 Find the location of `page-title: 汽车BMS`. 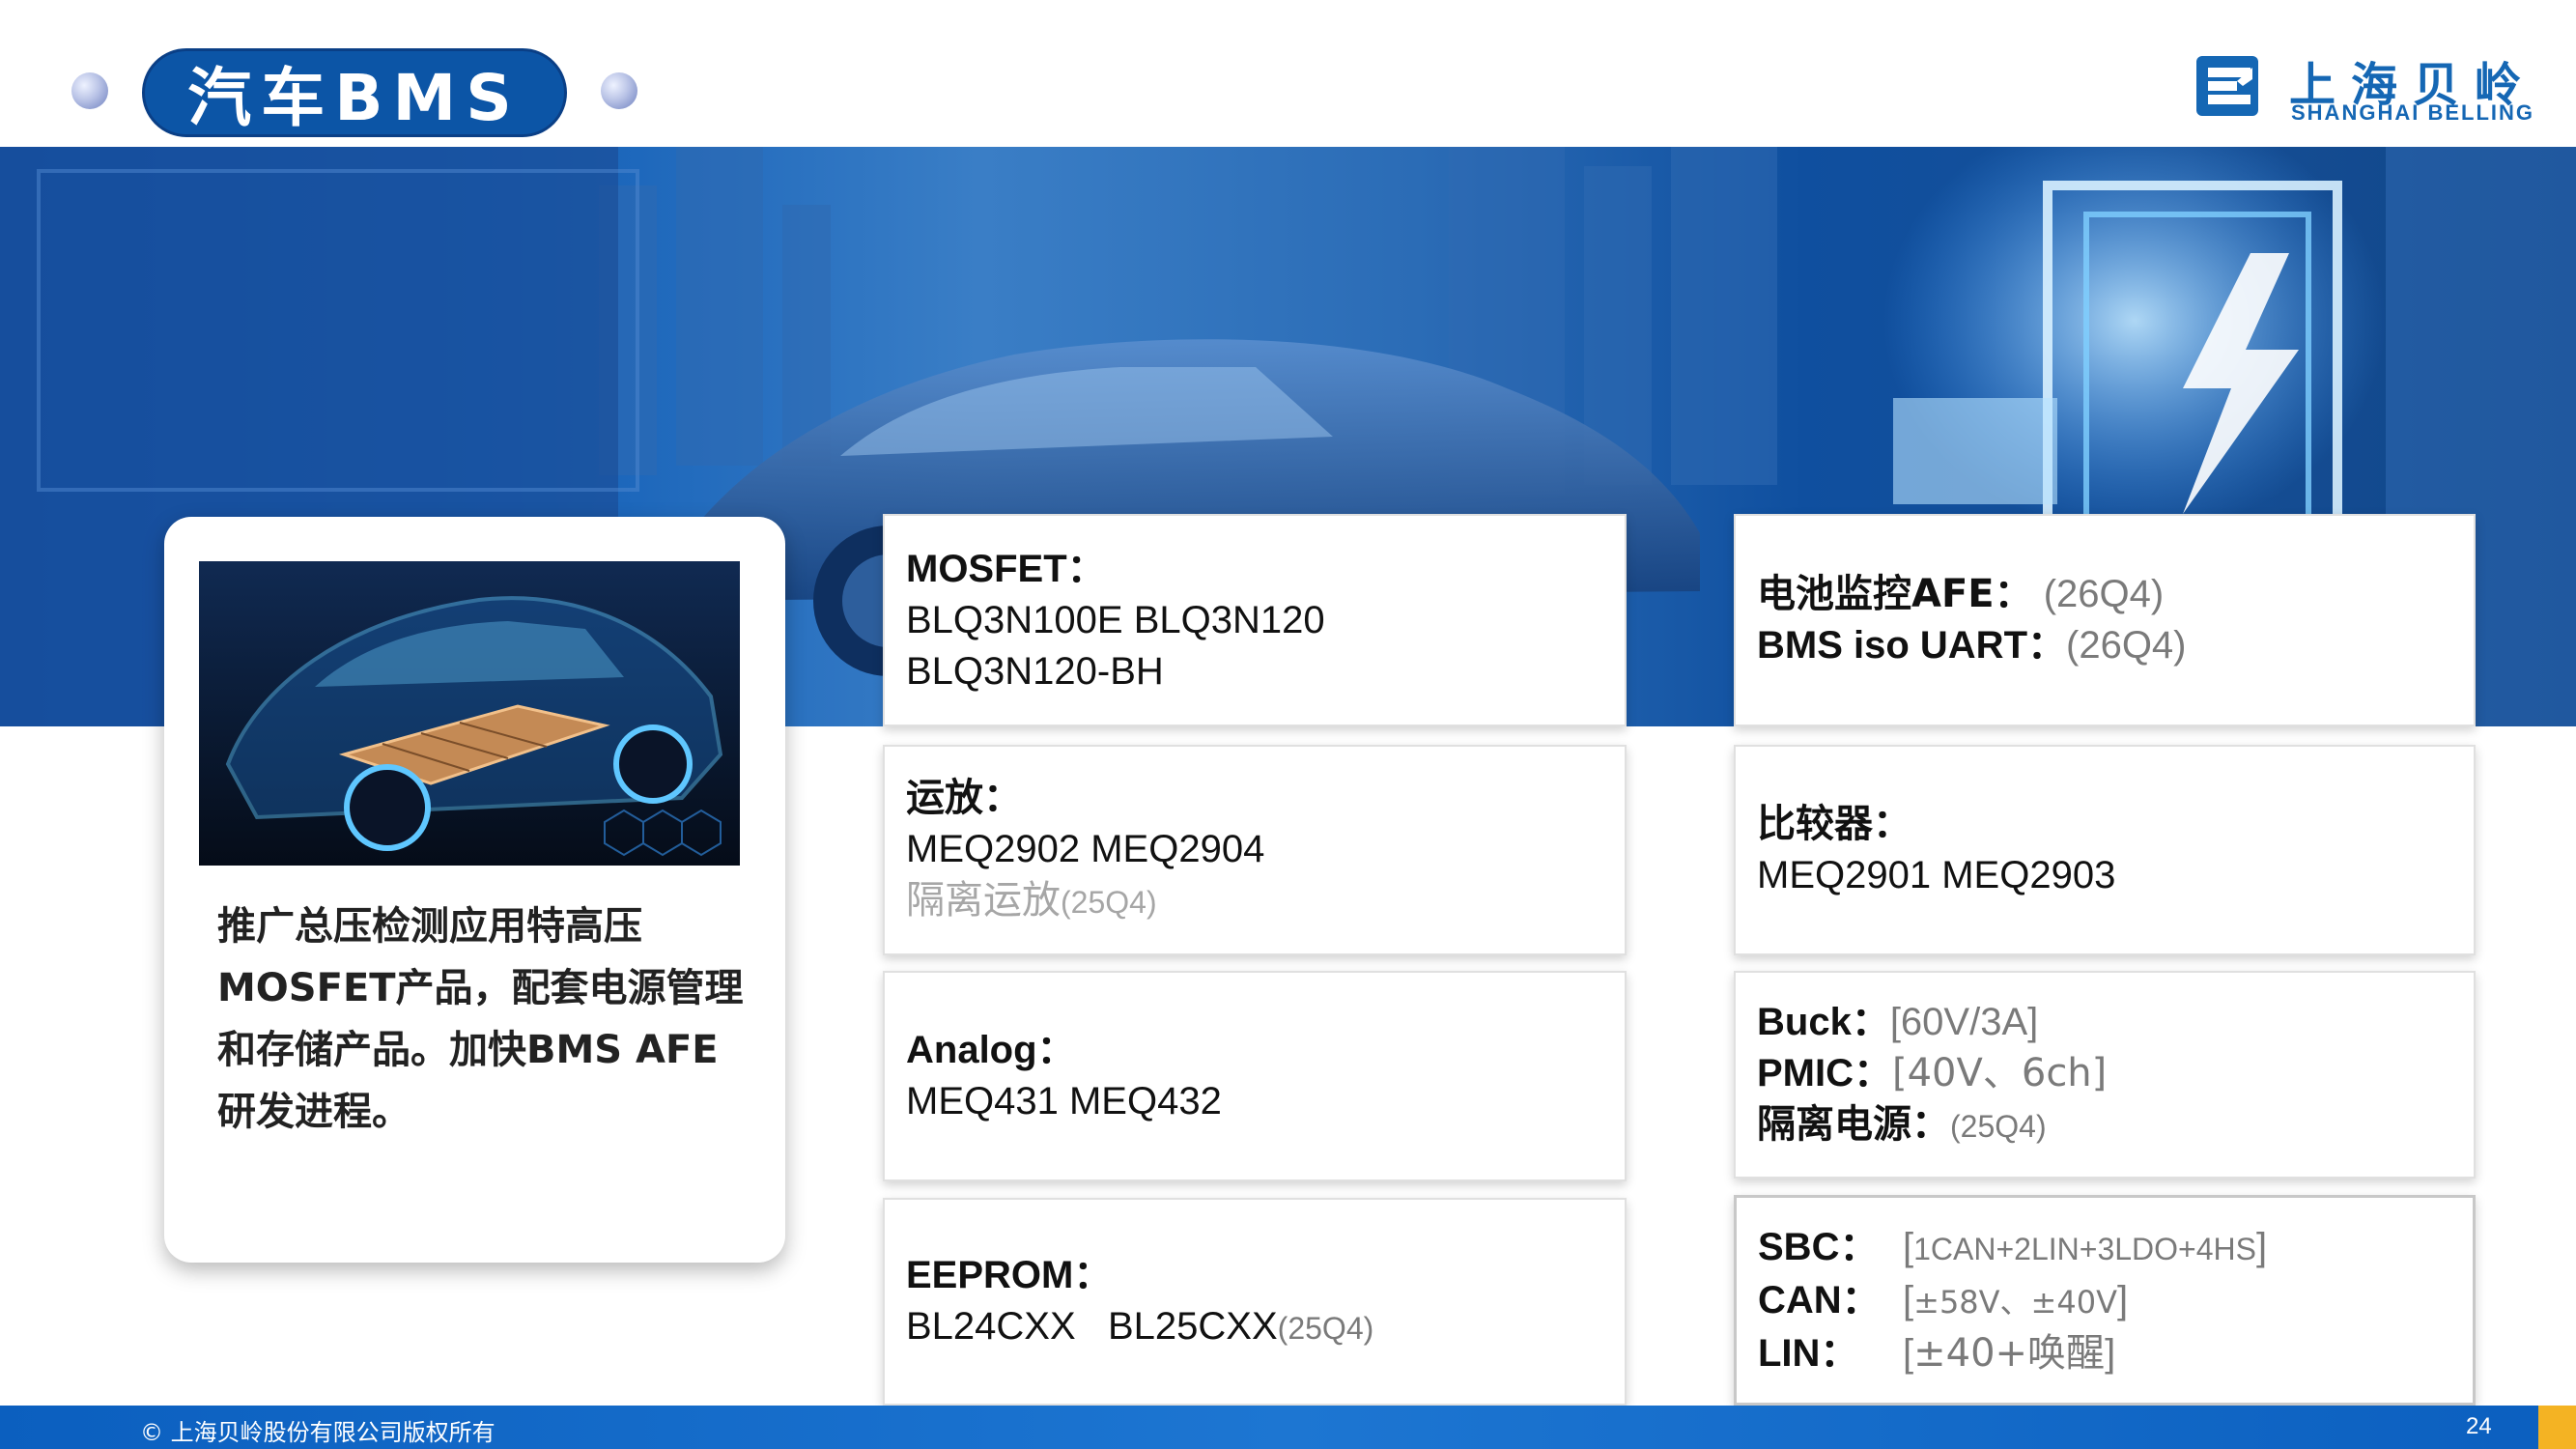

page-title: 汽车BMS is located at coordinates (354, 92).